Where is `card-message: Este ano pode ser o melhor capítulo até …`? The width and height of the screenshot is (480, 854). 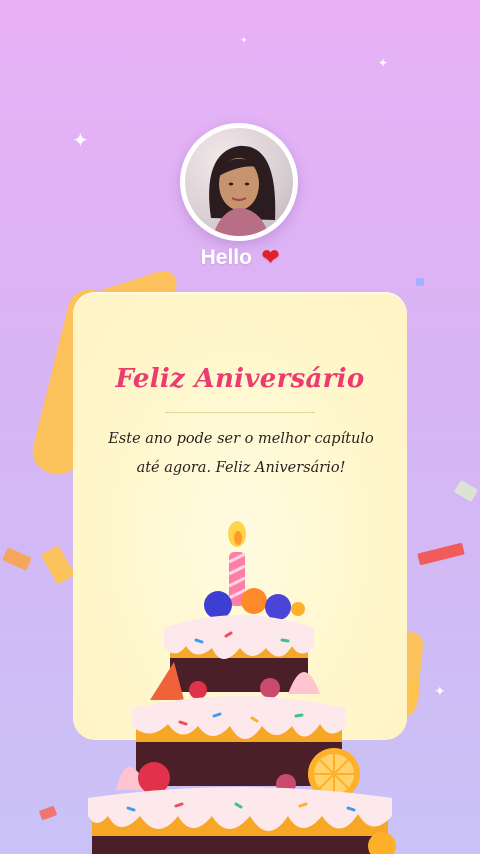 card-message: Este ano pode ser o melhor capítulo até … is located at coordinates (241, 453).